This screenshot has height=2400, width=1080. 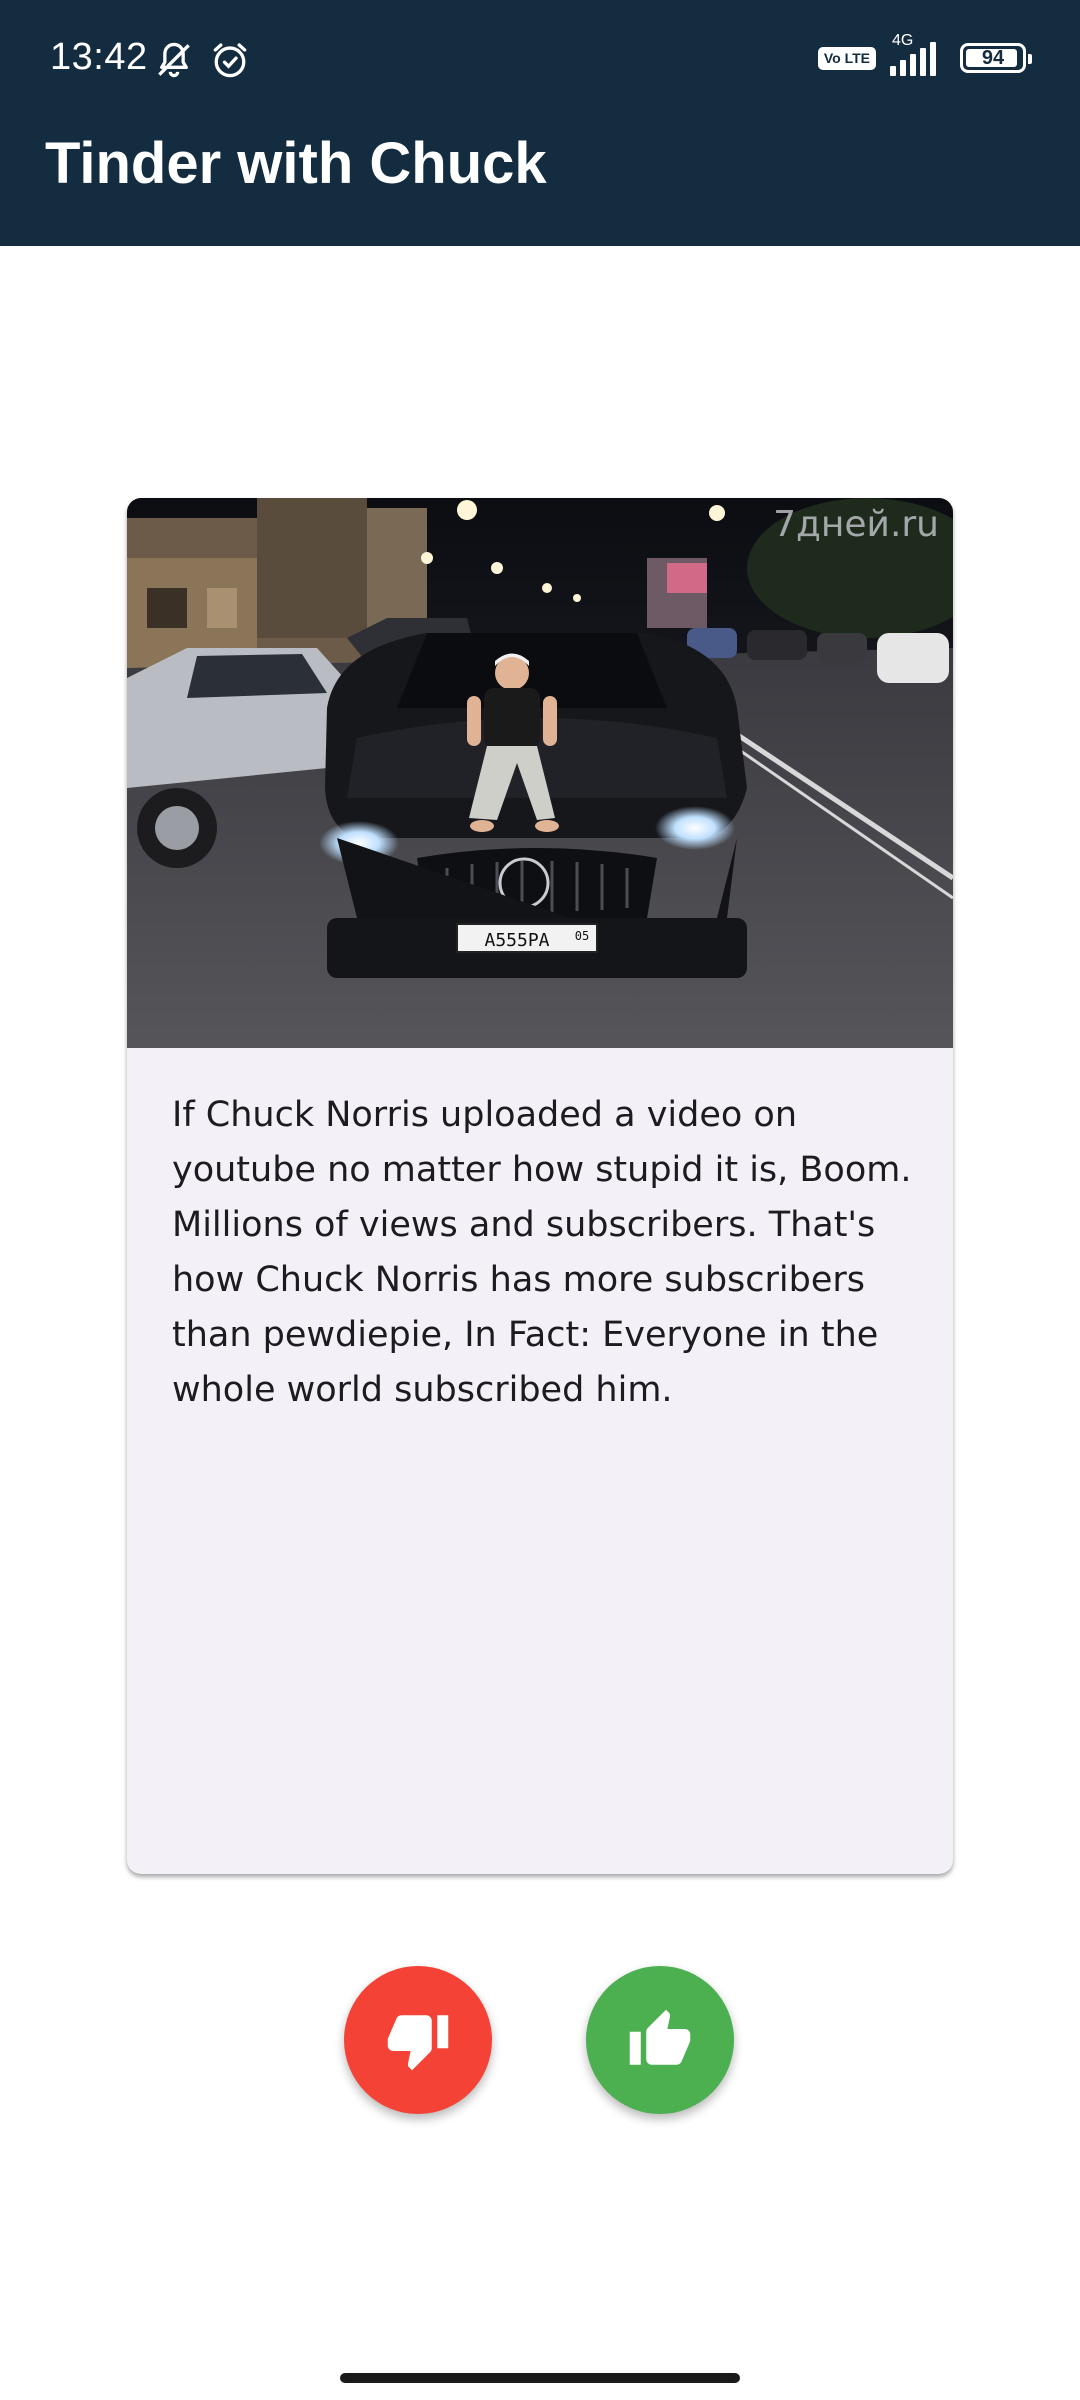 I want to click on thumb-up-icon, so click(x=660, y=2037).